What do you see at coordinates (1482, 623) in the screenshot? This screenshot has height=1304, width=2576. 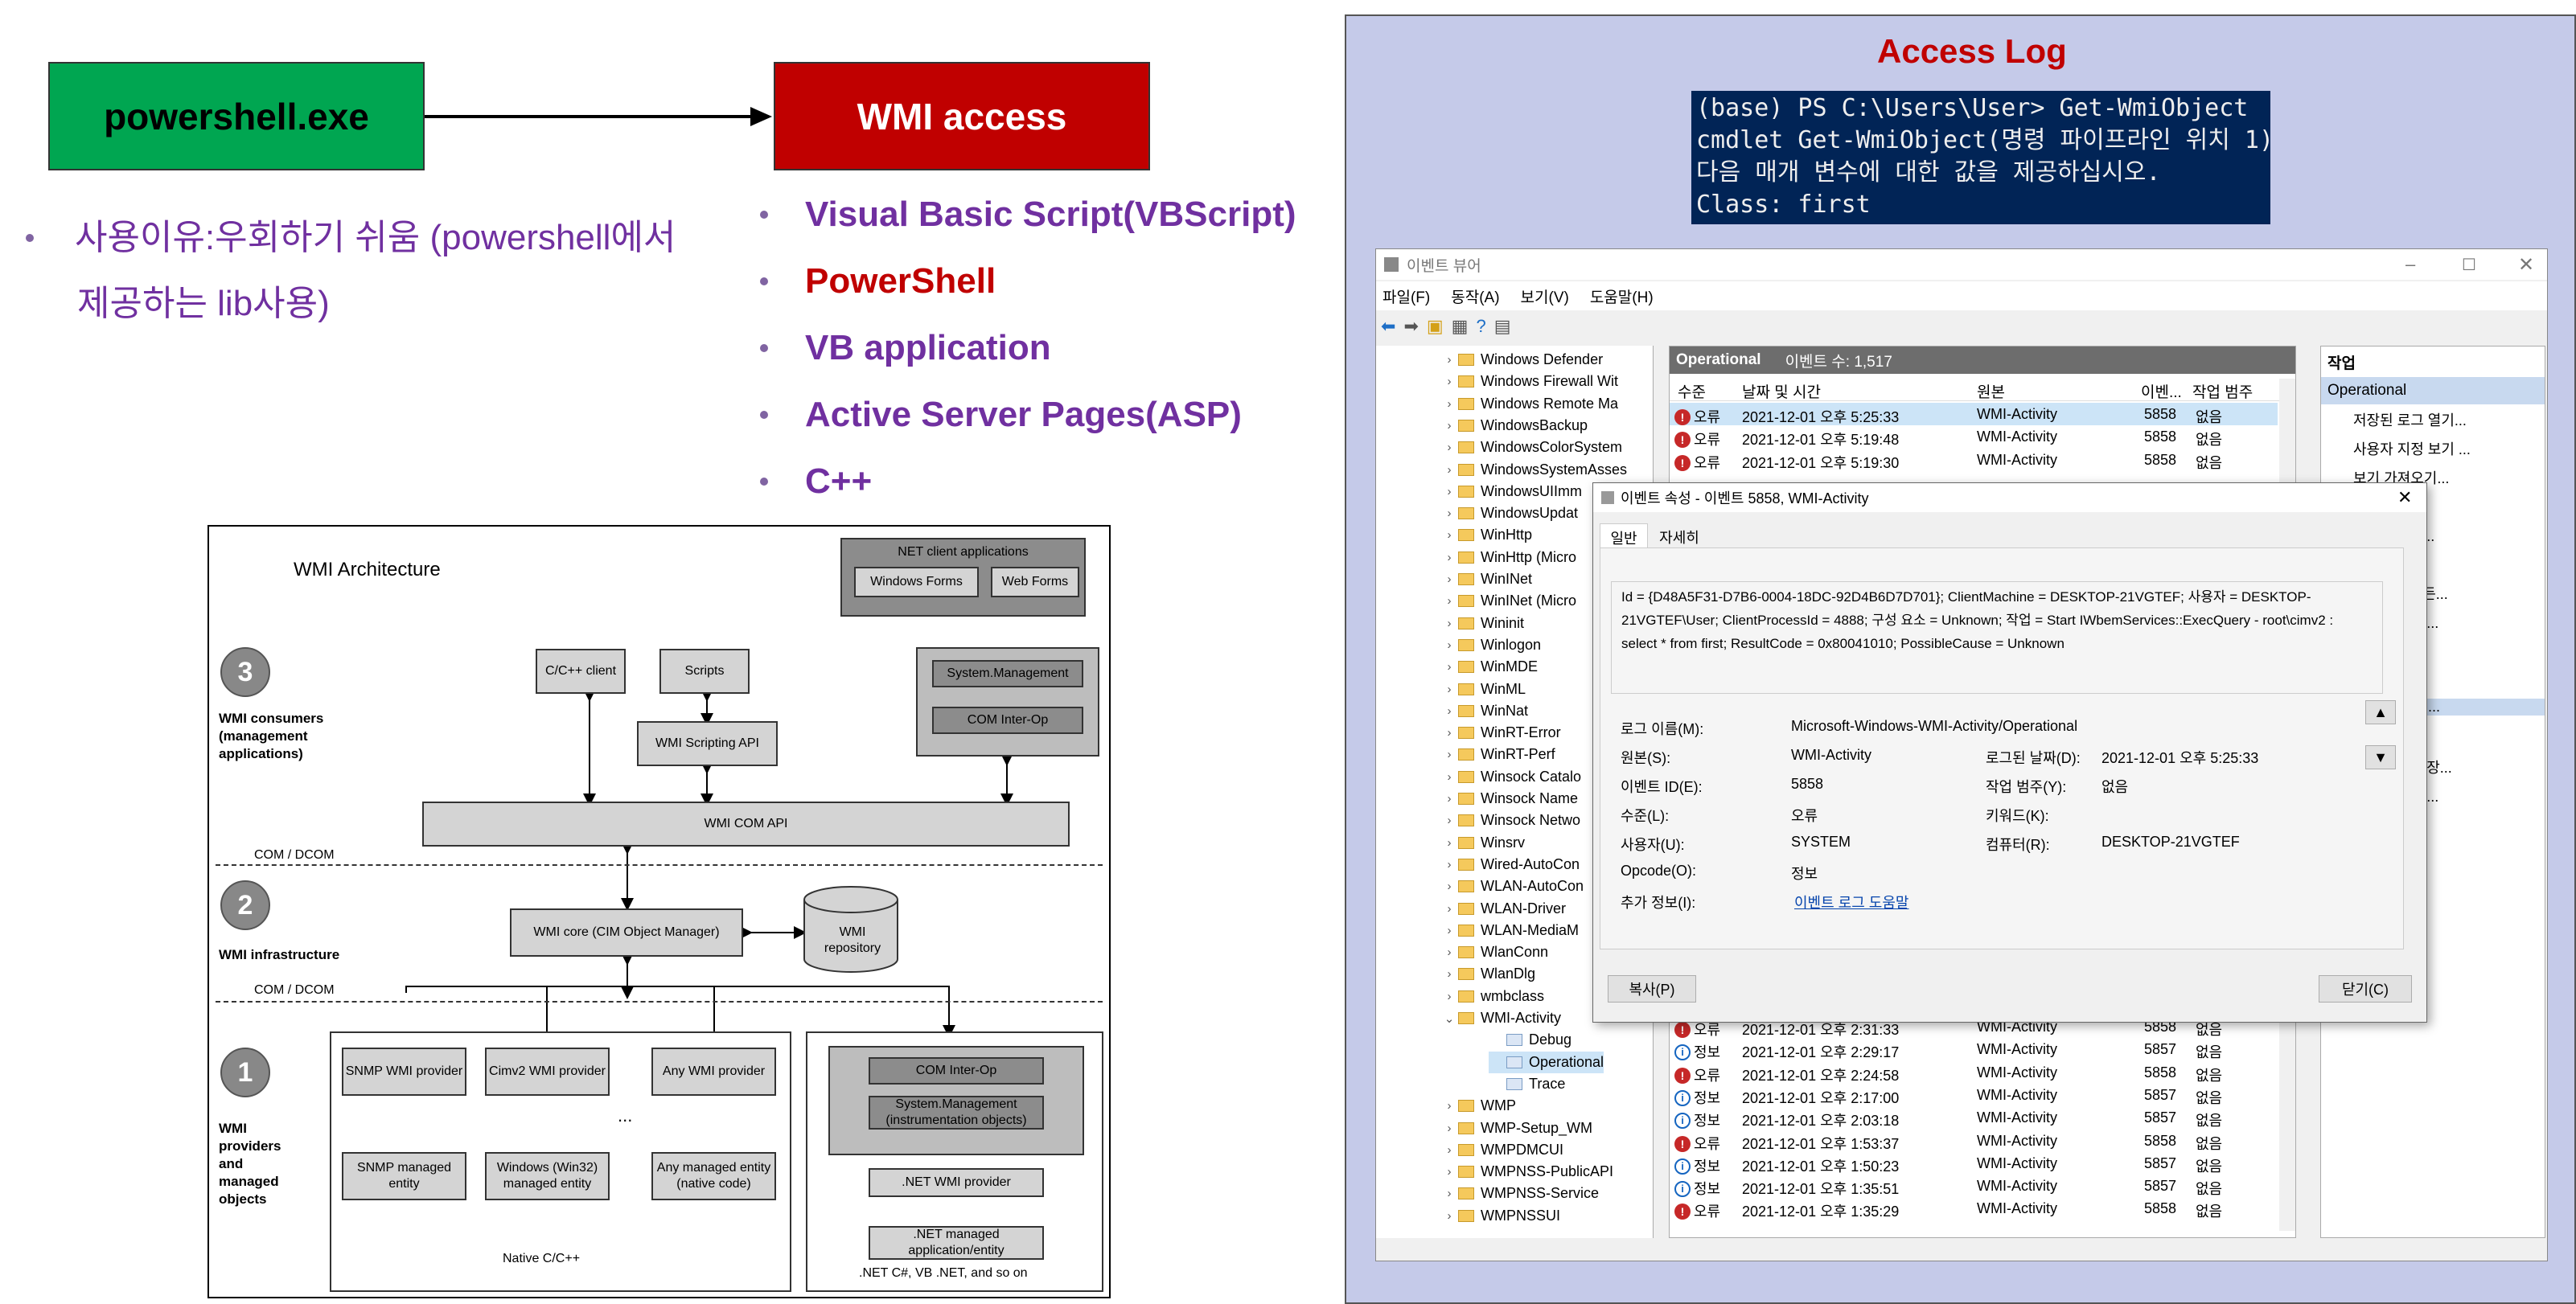 I see `tree-item: › Wininit` at bounding box center [1482, 623].